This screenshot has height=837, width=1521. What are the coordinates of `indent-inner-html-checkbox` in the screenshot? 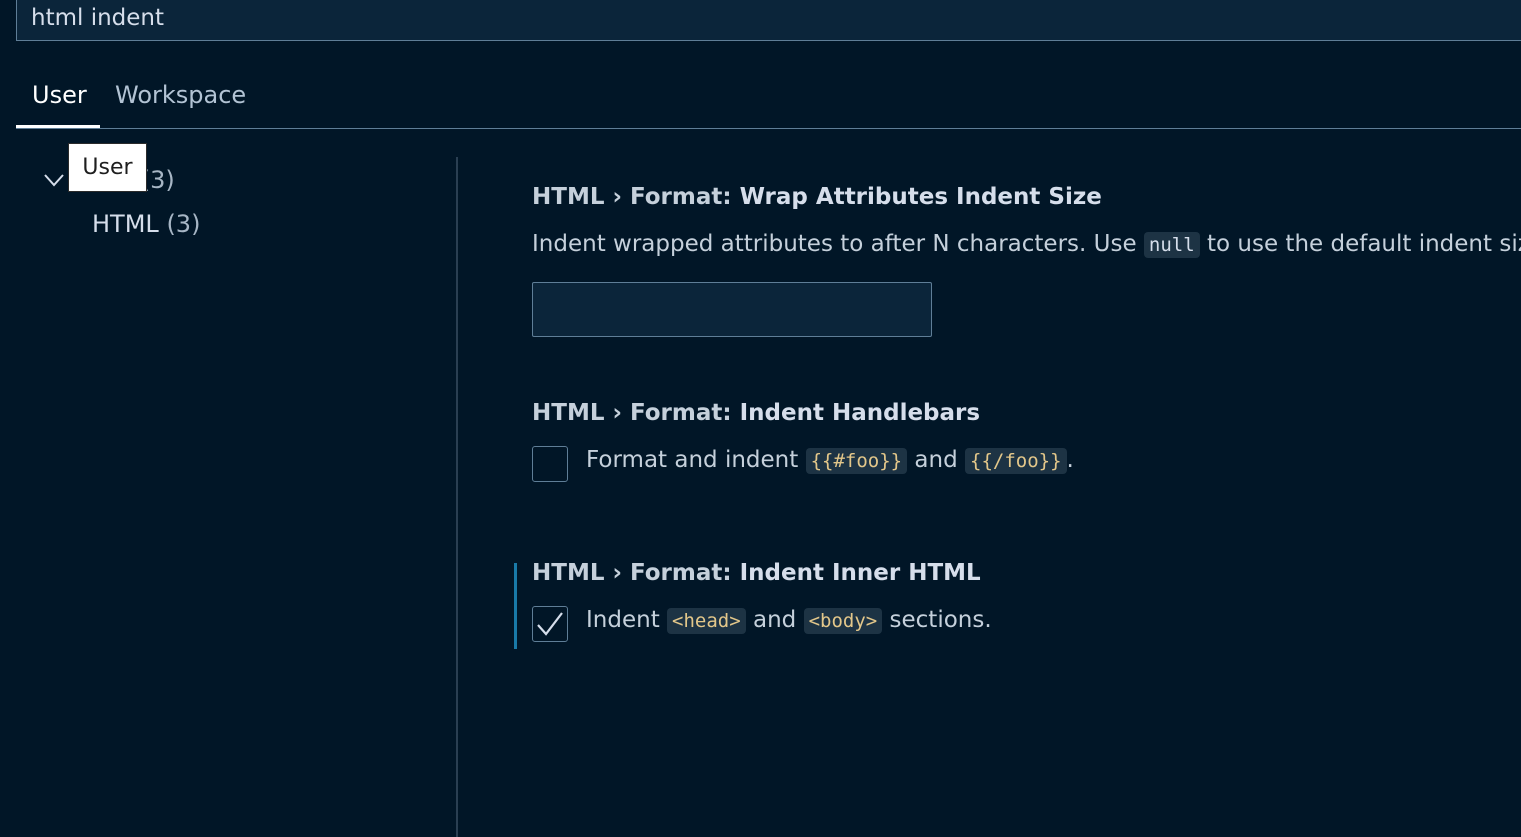 It's located at (550, 624).